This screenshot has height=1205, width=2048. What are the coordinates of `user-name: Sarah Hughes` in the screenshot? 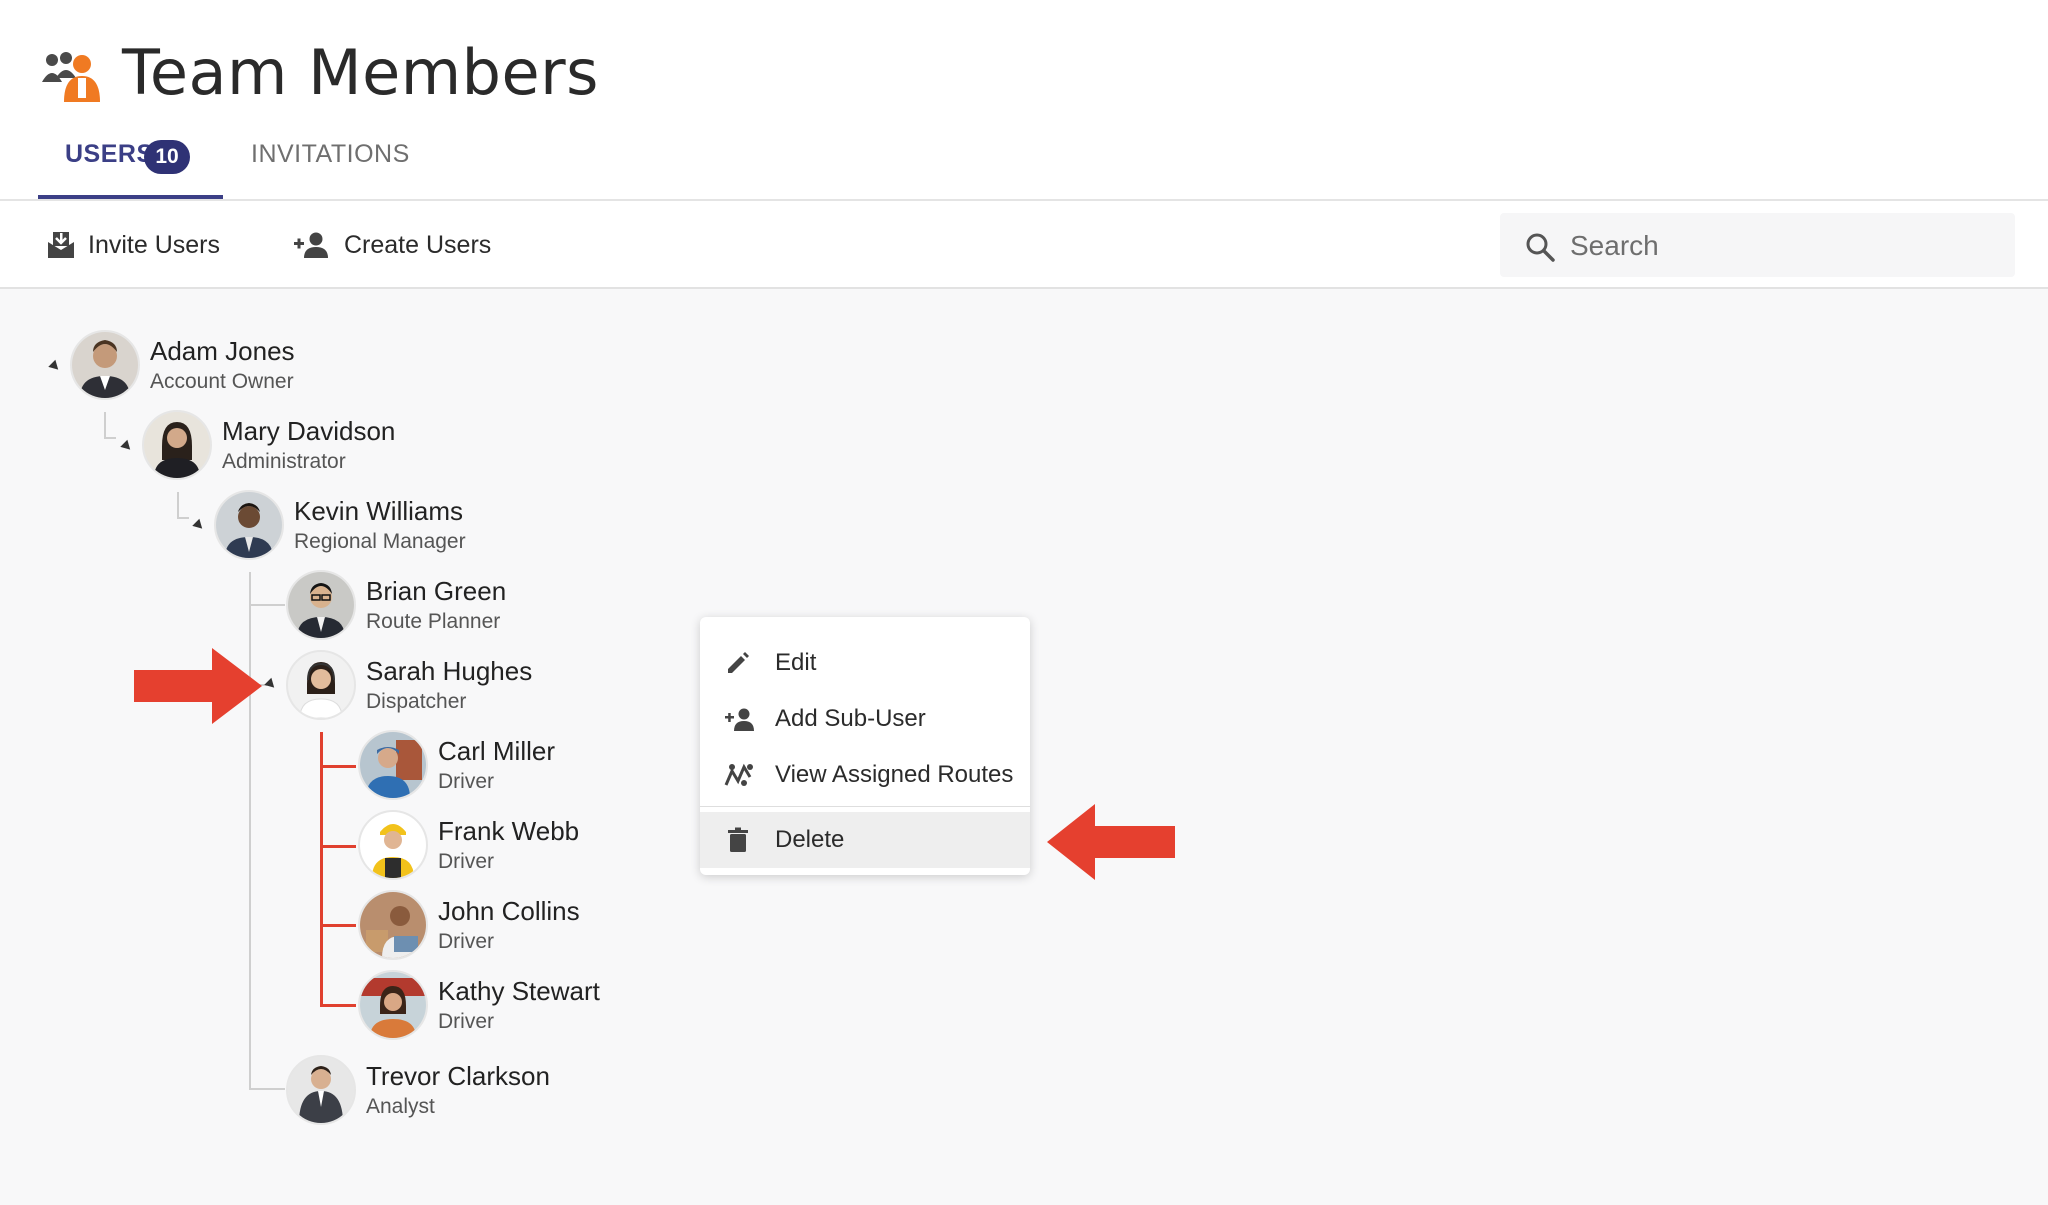 It's located at (449, 671).